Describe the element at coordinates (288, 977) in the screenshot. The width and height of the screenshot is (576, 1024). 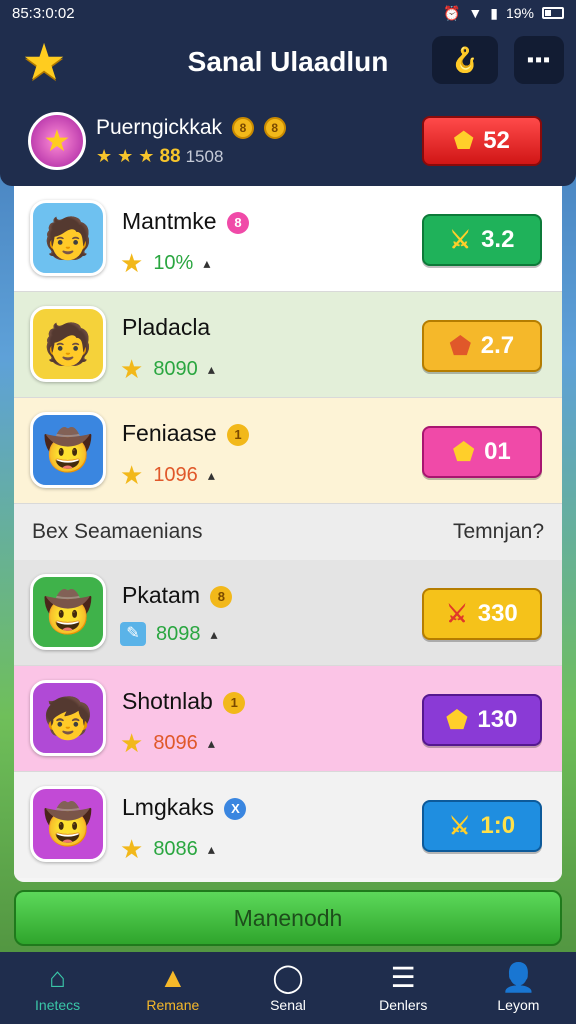
I see `circle-icon: ◯` at that location.